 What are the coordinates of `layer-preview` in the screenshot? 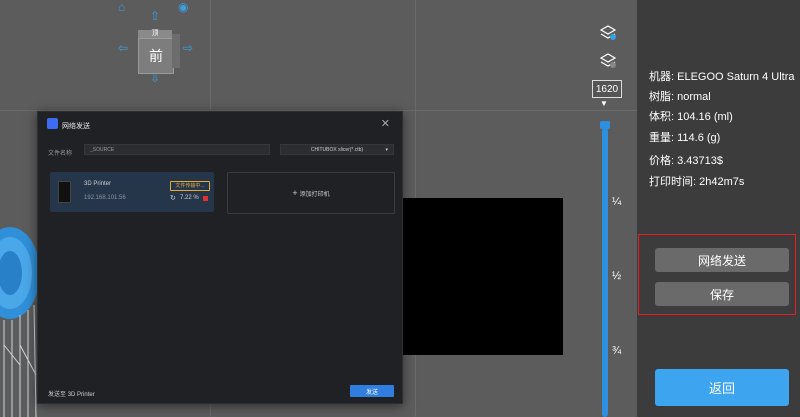 It's located at (482, 276).